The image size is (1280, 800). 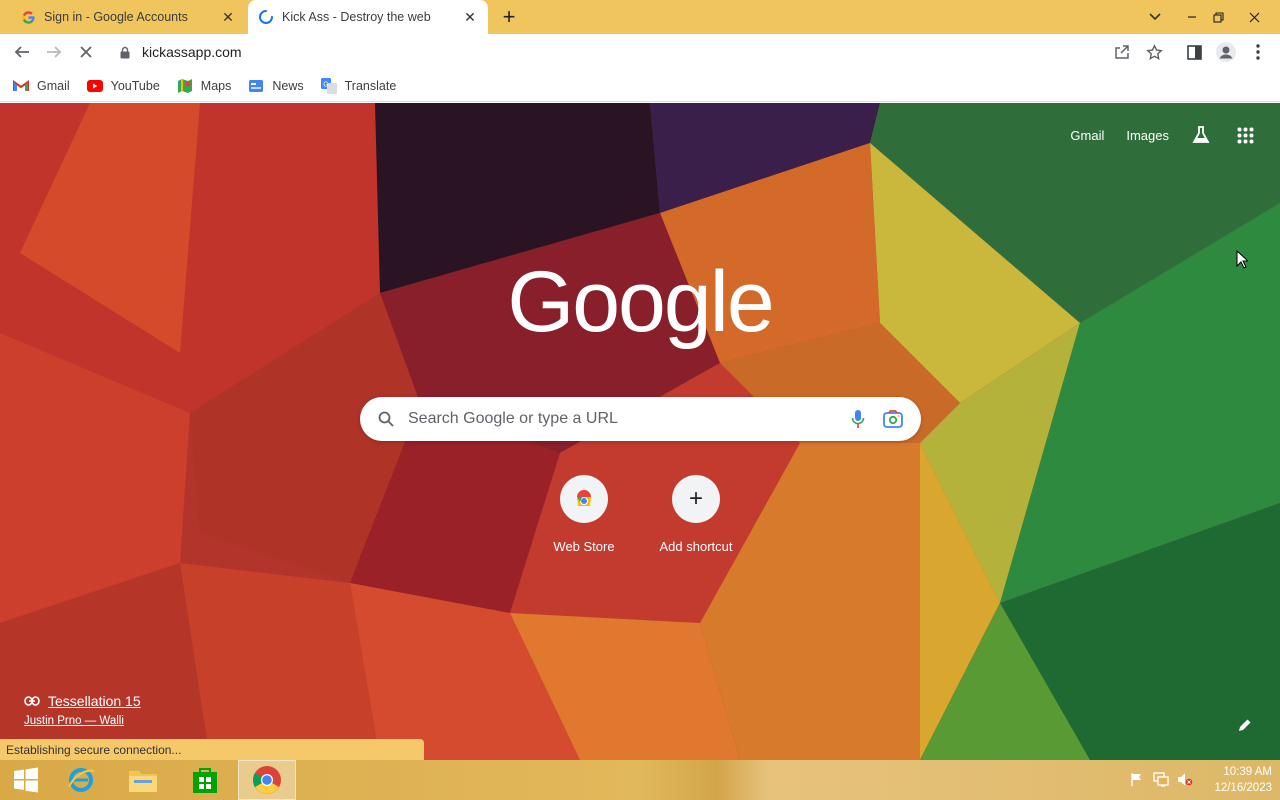 I want to click on translate-icon: G, so click(x=328, y=85).